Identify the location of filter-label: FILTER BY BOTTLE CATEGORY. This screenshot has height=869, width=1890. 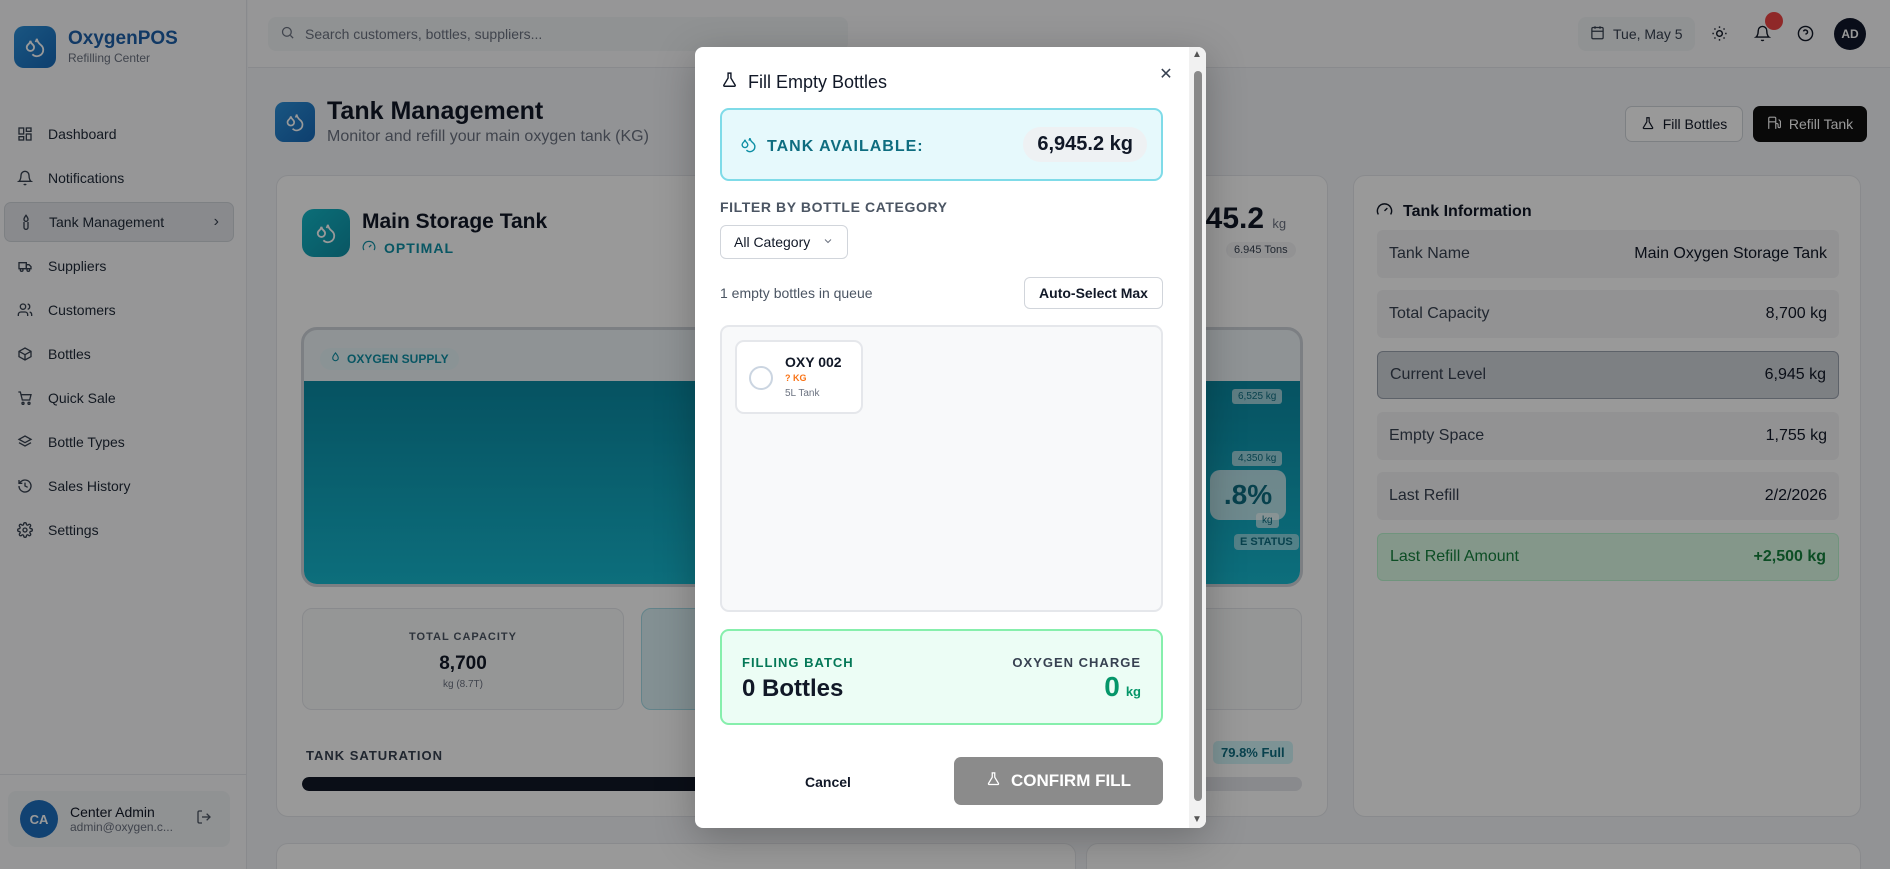
(834, 207).